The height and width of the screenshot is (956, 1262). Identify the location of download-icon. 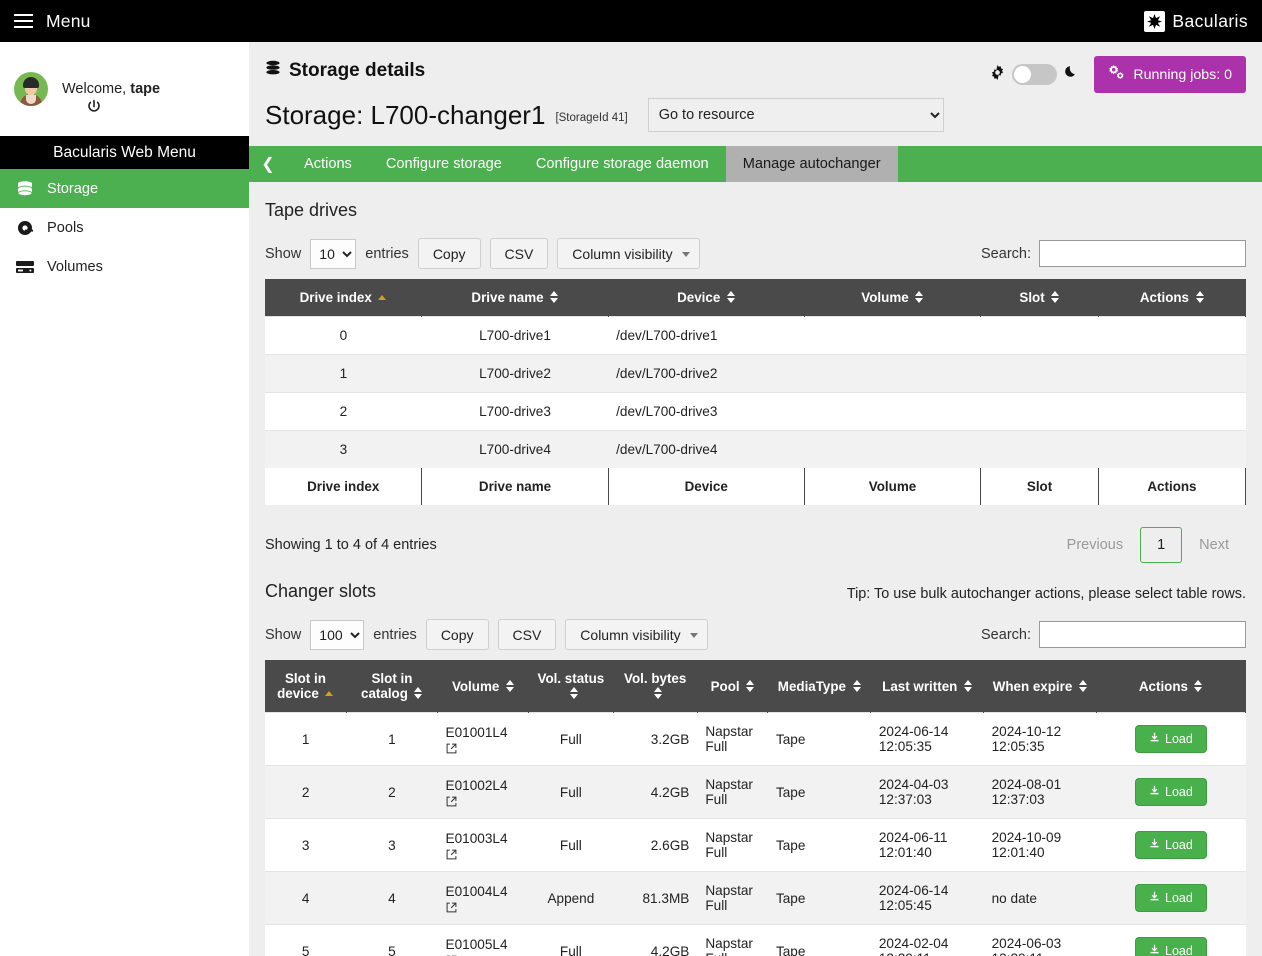
(1154, 739).